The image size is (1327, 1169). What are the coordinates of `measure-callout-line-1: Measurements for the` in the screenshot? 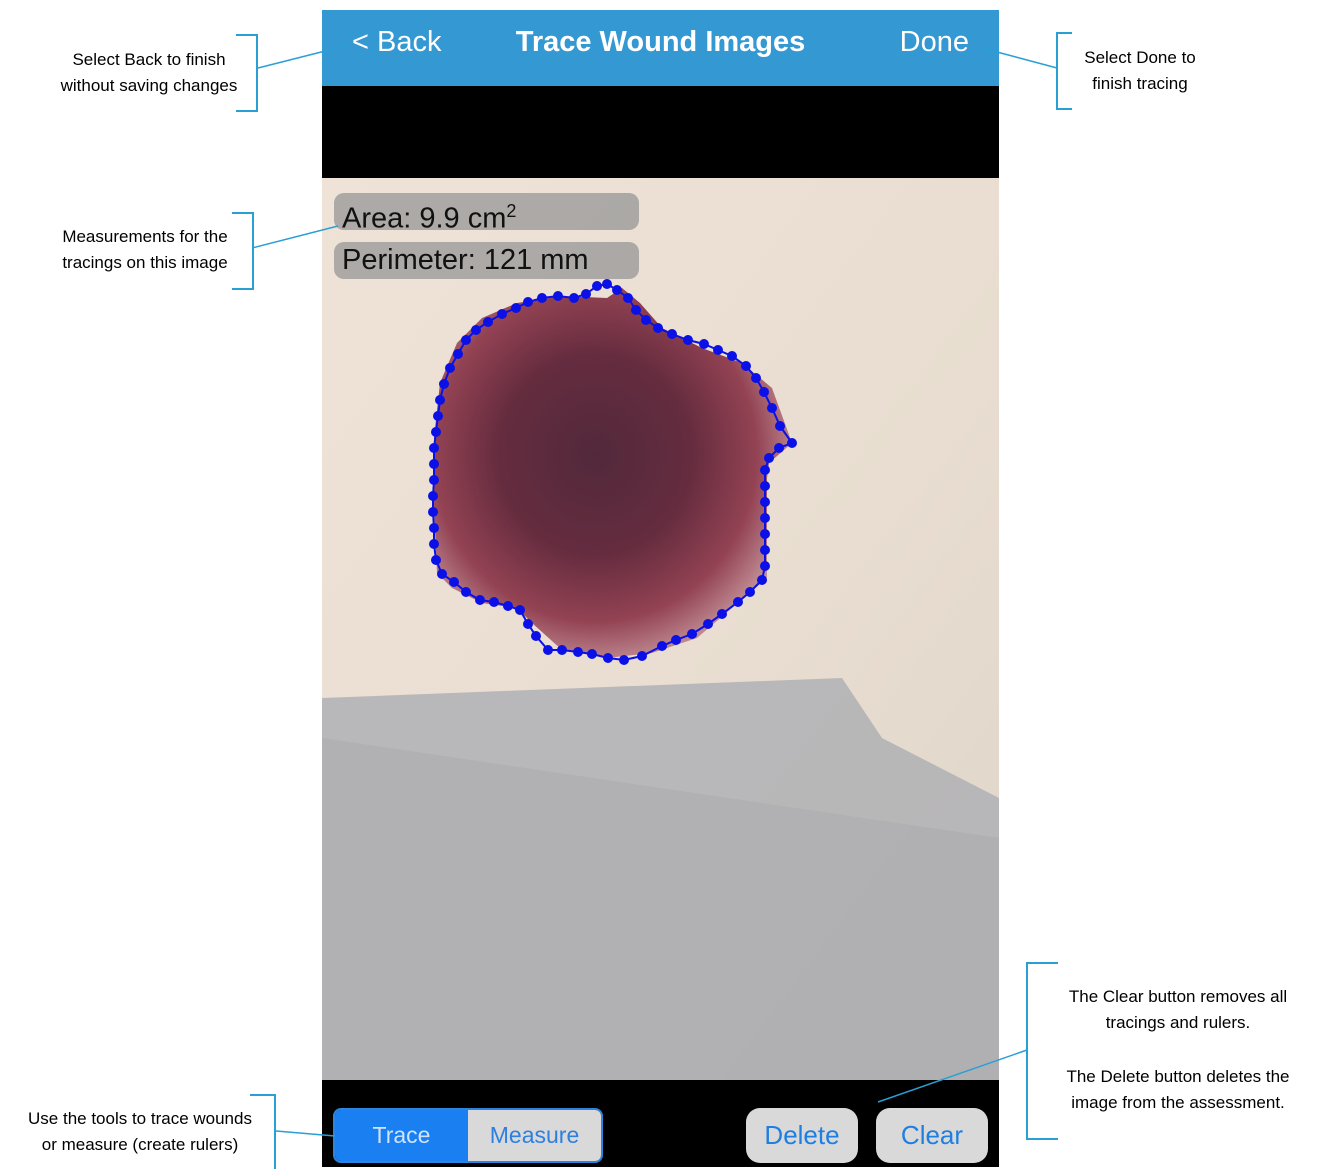 It's located at (145, 236).